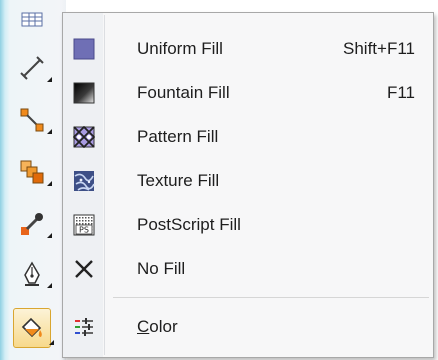 This screenshot has height=360, width=438. I want to click on menu-separator, so click(271, 297).